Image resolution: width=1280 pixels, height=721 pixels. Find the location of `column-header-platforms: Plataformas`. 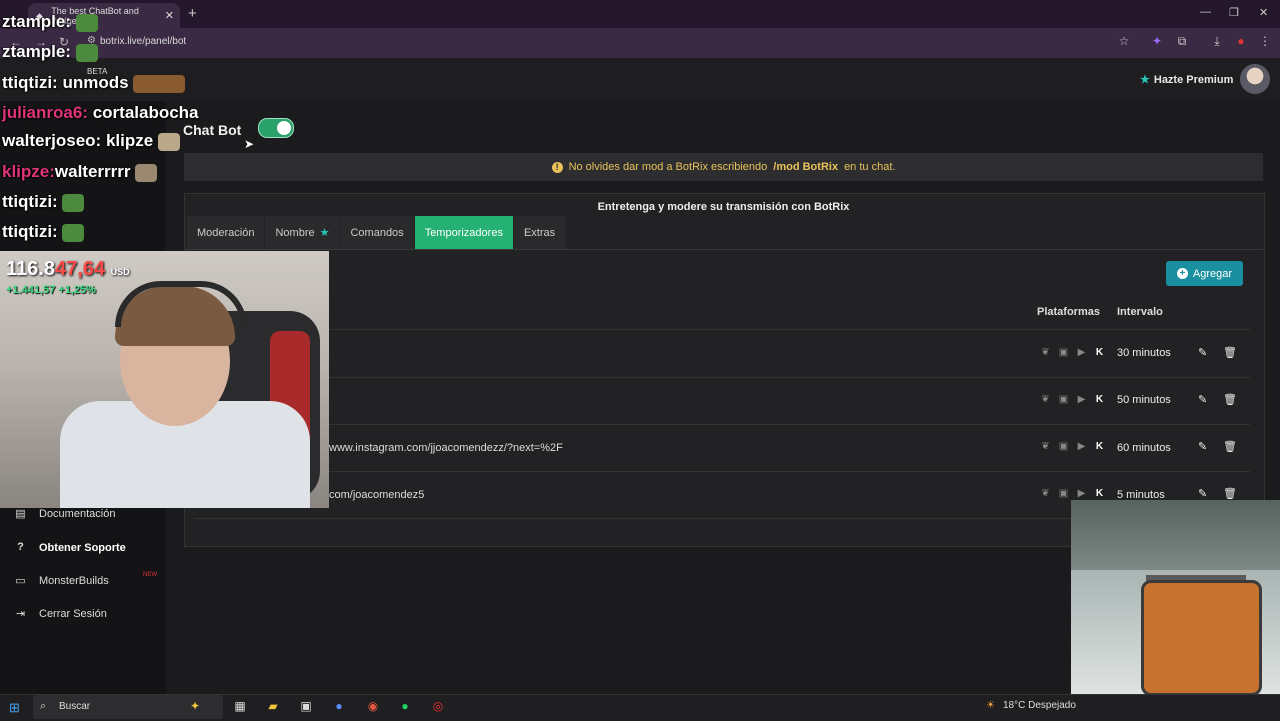

column-header-platforms: Plataformas is located at coordinates (1068, 312).